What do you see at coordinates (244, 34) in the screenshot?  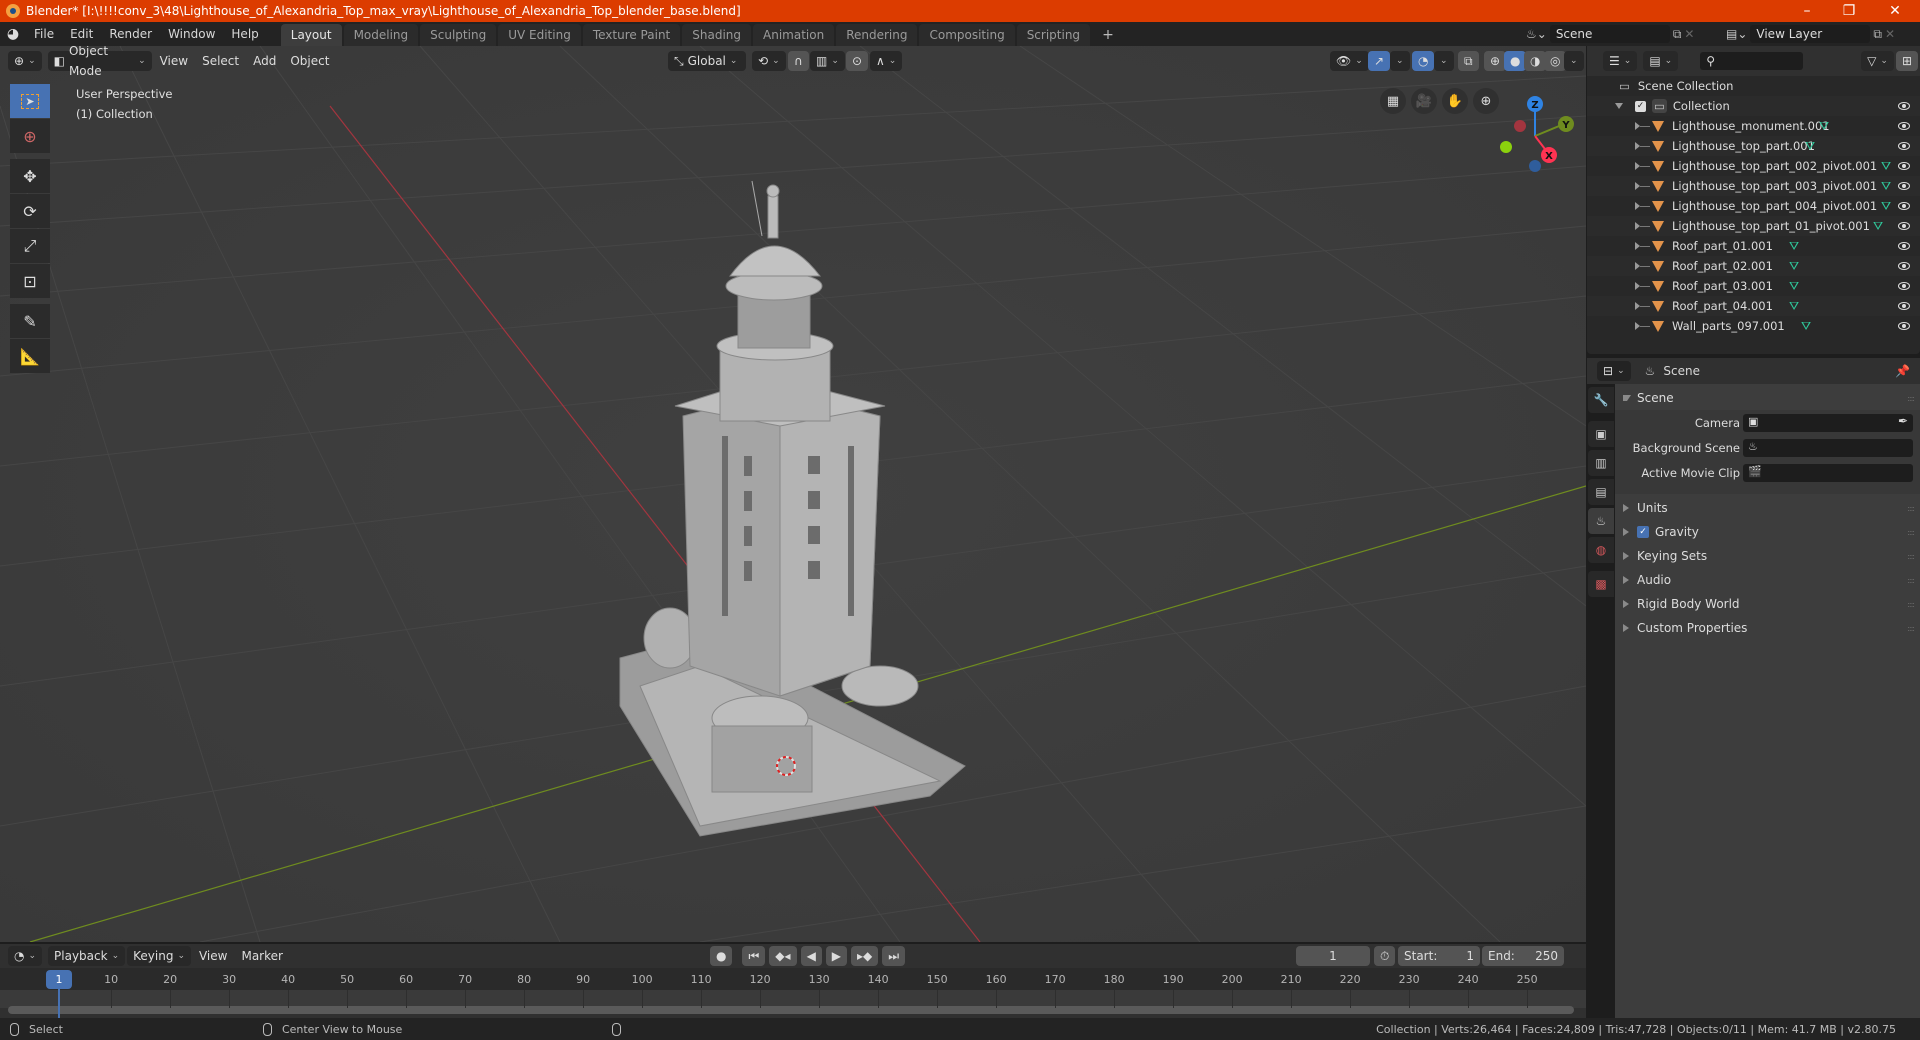 I see `menu-help: Help` at bounding box center [244, 34].